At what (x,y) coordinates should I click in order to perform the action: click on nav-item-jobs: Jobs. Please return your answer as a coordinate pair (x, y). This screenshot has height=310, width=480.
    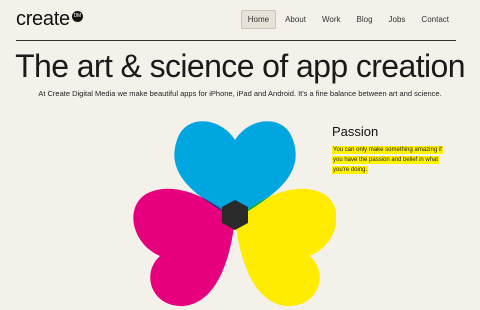
    Looking at the image, I should click on (397, 19).